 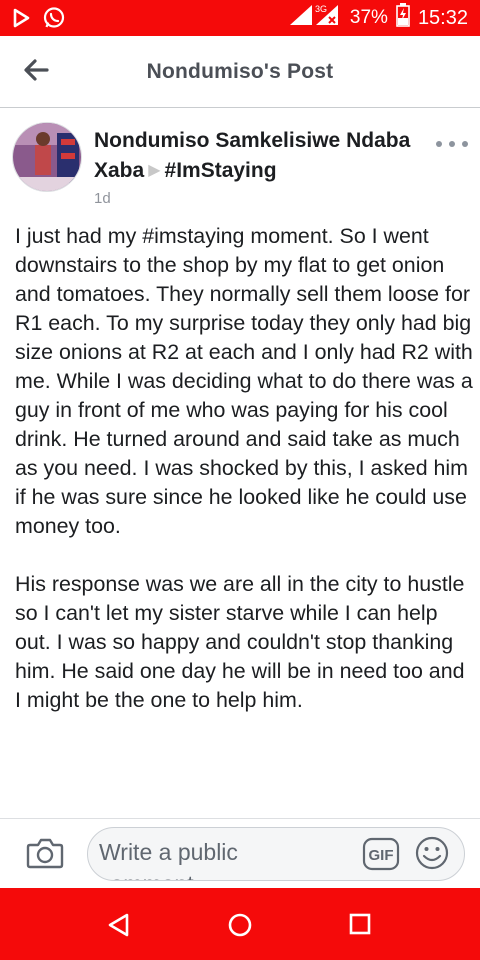 What do you see at coordinates (154, 170) in the screenshot?
I see `triangle-right-icon: ▶` at bounding box center [154, 170].